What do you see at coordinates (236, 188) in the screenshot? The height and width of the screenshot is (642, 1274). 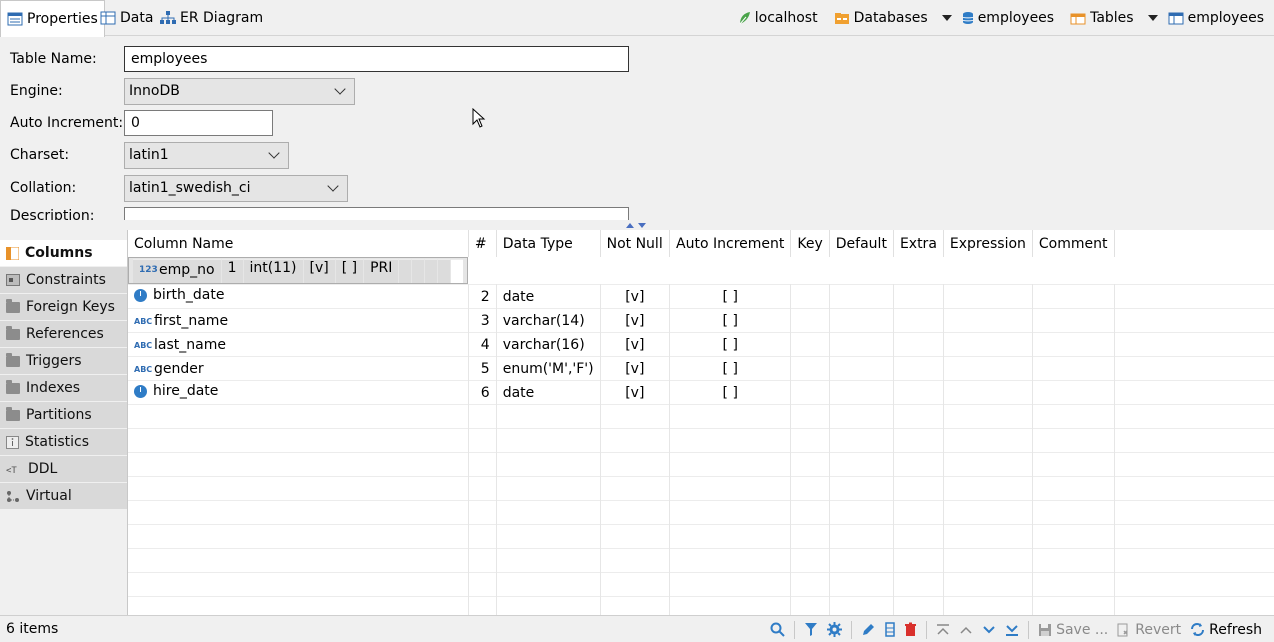 I see `collation-select: latin1_swedish_ci` at bounding box center [236, 188].